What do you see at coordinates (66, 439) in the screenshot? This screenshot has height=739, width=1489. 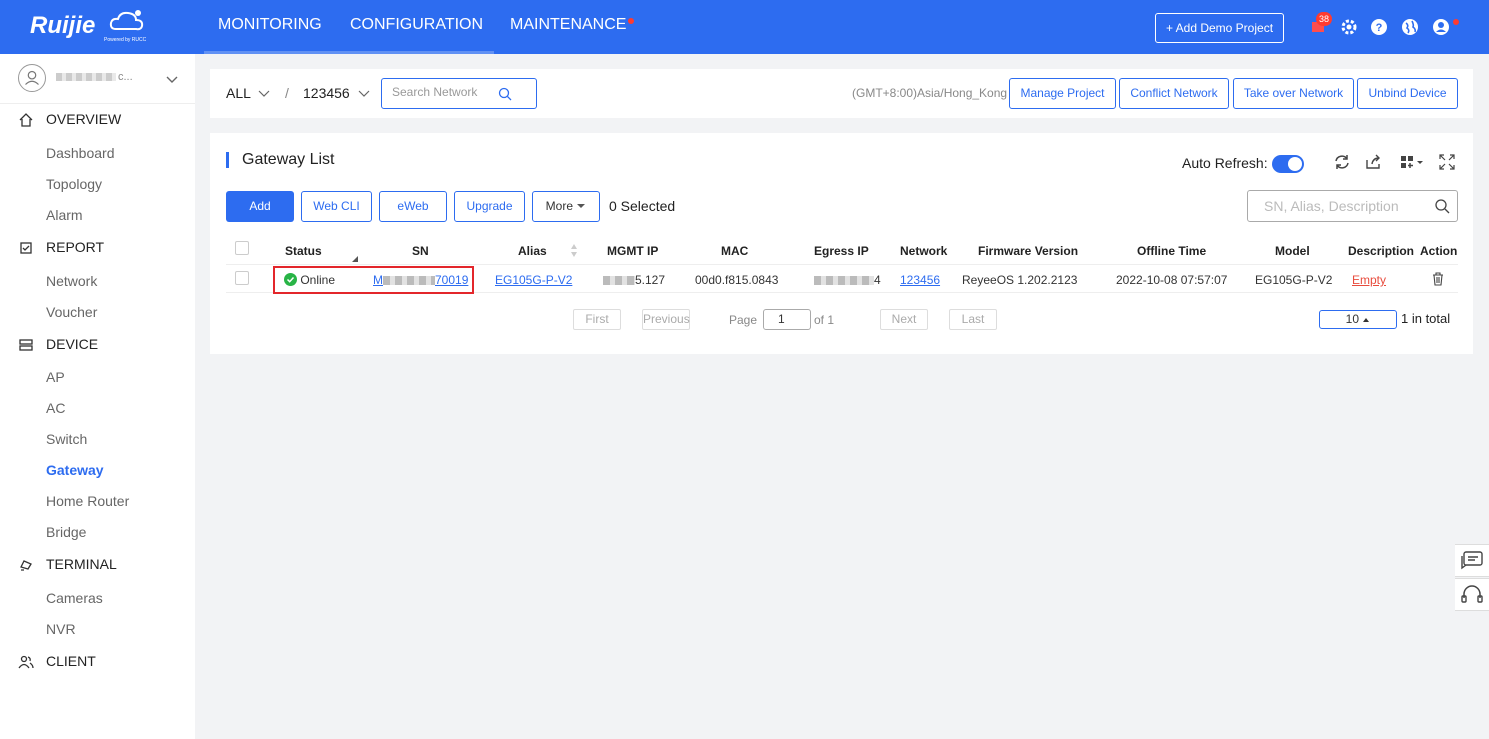 I see `sidebar-item-switch: Switch` at bounding box center [66, 439].